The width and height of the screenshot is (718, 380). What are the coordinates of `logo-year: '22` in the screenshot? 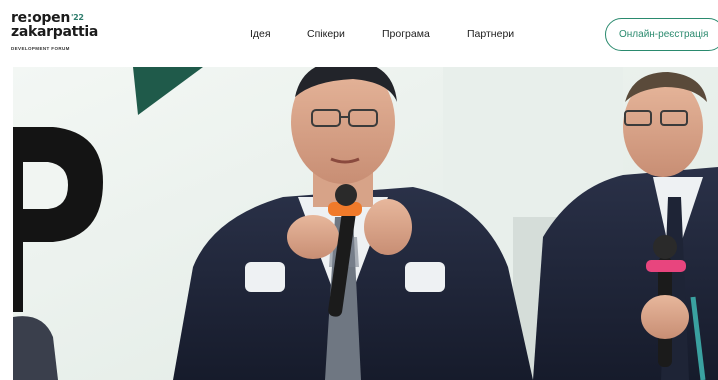 It's located at (77, 17).